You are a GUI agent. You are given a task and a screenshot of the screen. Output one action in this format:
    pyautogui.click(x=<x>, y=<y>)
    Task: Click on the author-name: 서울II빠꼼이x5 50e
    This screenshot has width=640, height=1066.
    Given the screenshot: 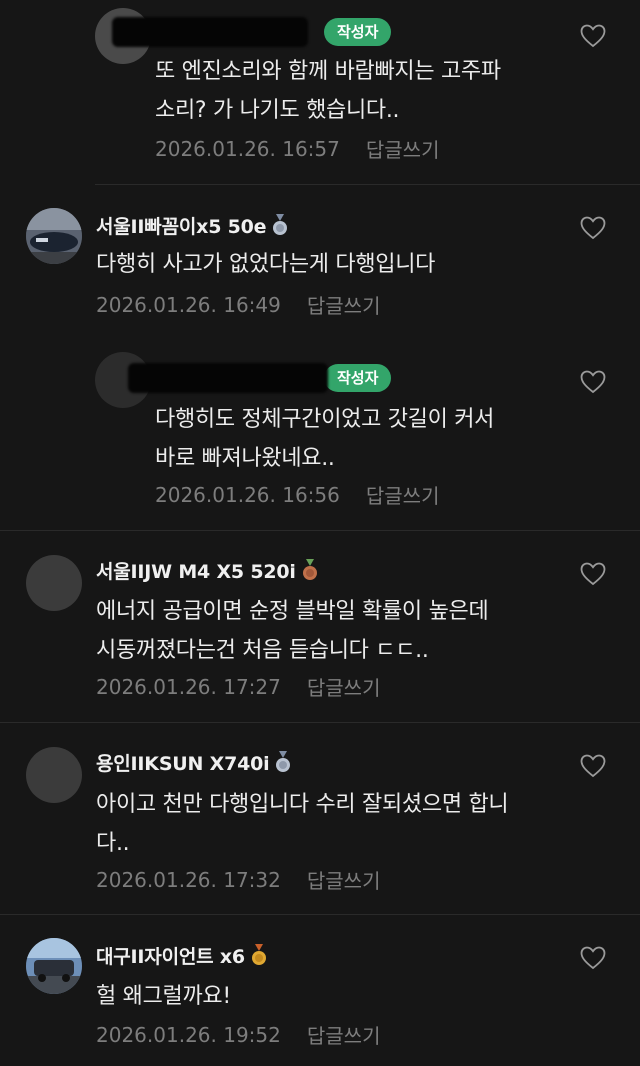 What is the action you would take?
    pyautogui.click(x=181, y=225)
    